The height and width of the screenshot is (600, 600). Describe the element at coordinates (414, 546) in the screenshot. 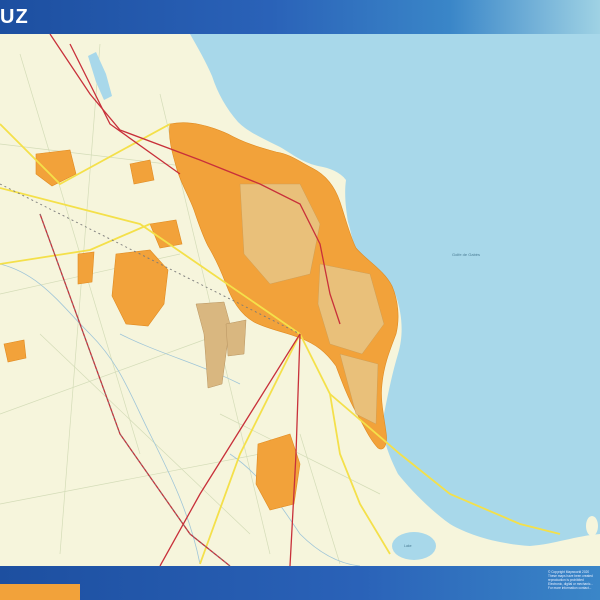

I see `lake` at that location.